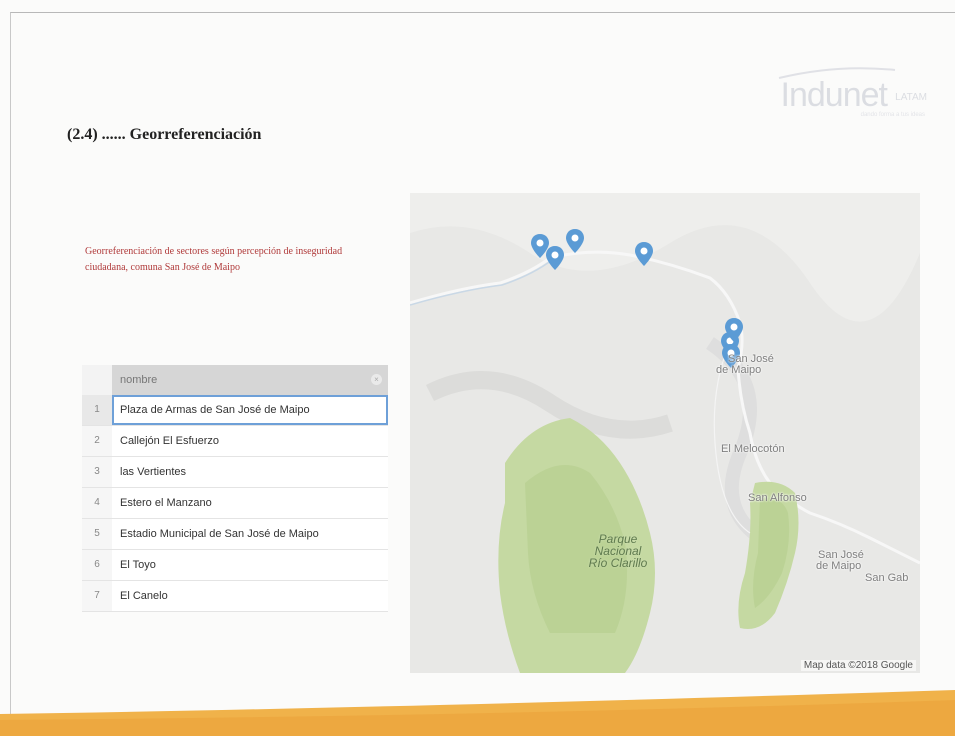 The image size is (955, 736). Describe the element at coordinates (164, 134) in the screenshot. I see `slide-title: (2.4) ...... Georreferenciación` at that location.